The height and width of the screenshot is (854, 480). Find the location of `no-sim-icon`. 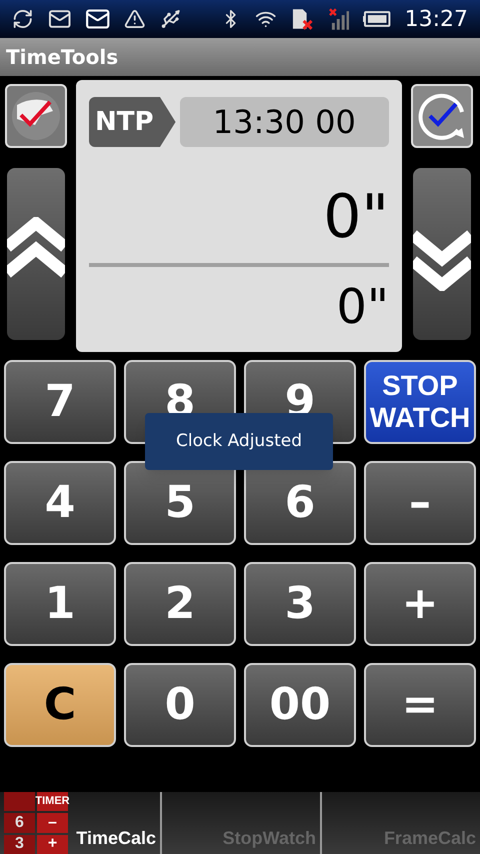

no-sim-icon is located at coordinates (302, 19).